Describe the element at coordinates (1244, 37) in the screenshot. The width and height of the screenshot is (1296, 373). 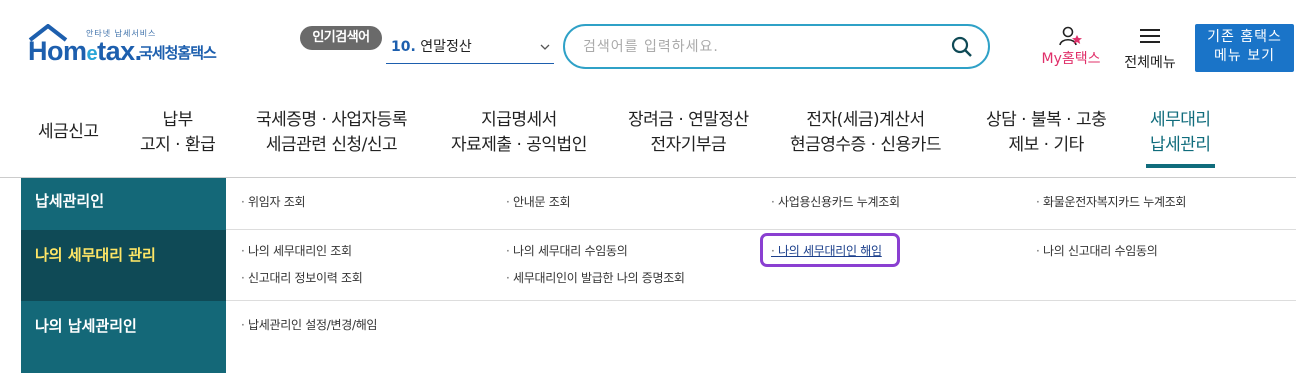
I see `legacy-menu-line1: 기존 홈택스` at that location.